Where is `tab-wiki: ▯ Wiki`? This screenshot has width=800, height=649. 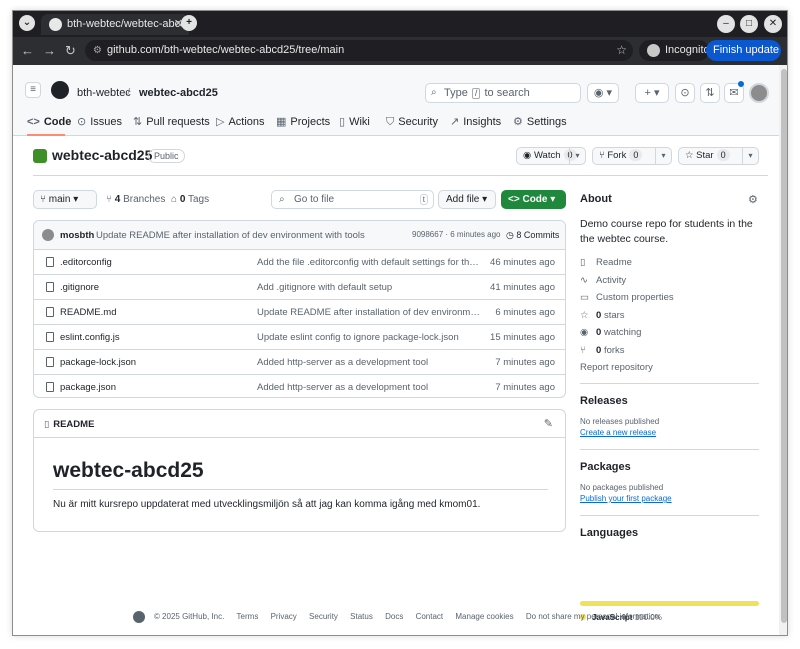
tab-wiki: ▯ Wiki is located at coordinates (354, 125).